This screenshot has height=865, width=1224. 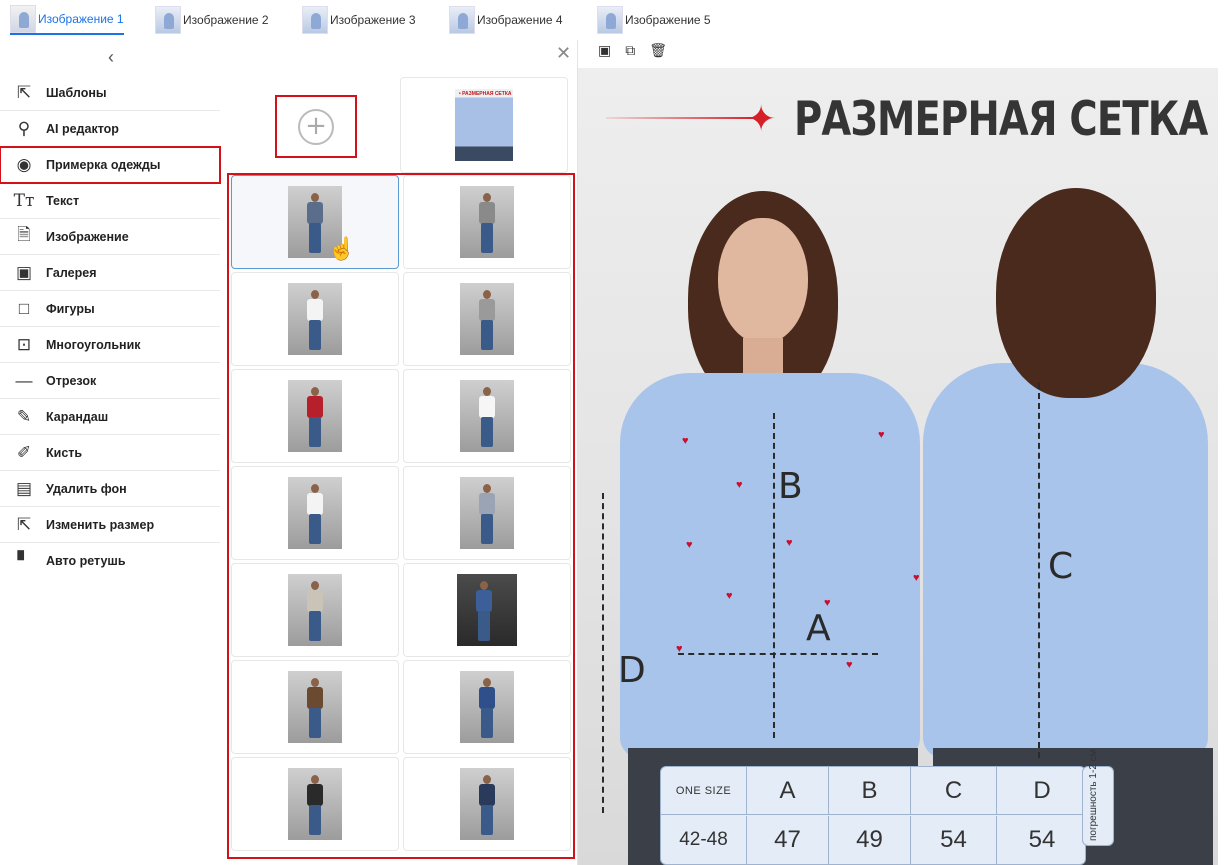 What do you see at coordinates (658, 50) in the screenshot?
I see `trash-icon: 🗑` at bounding box center [658, 50].